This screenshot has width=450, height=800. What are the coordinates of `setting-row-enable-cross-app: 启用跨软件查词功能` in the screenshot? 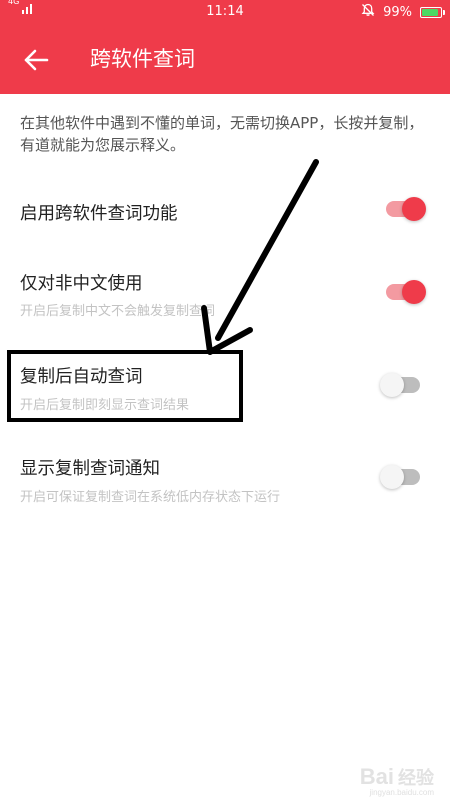 It's located at (225, 212).